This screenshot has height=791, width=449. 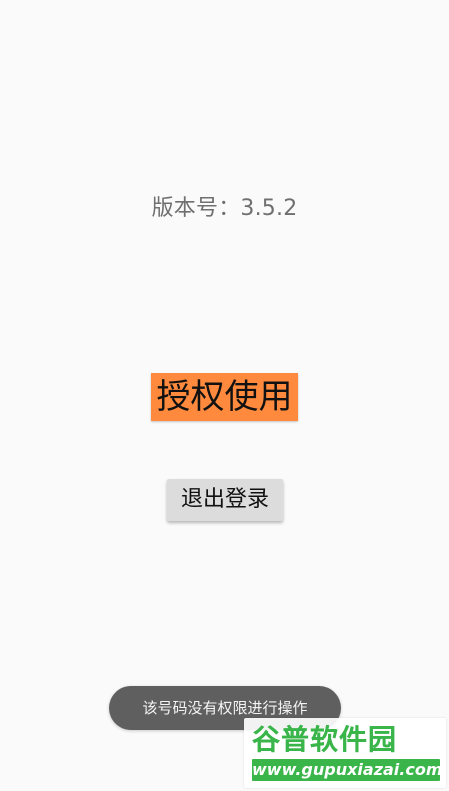 I want to click on authorize-use-button: 授权使用, so click(x=224, y=397).